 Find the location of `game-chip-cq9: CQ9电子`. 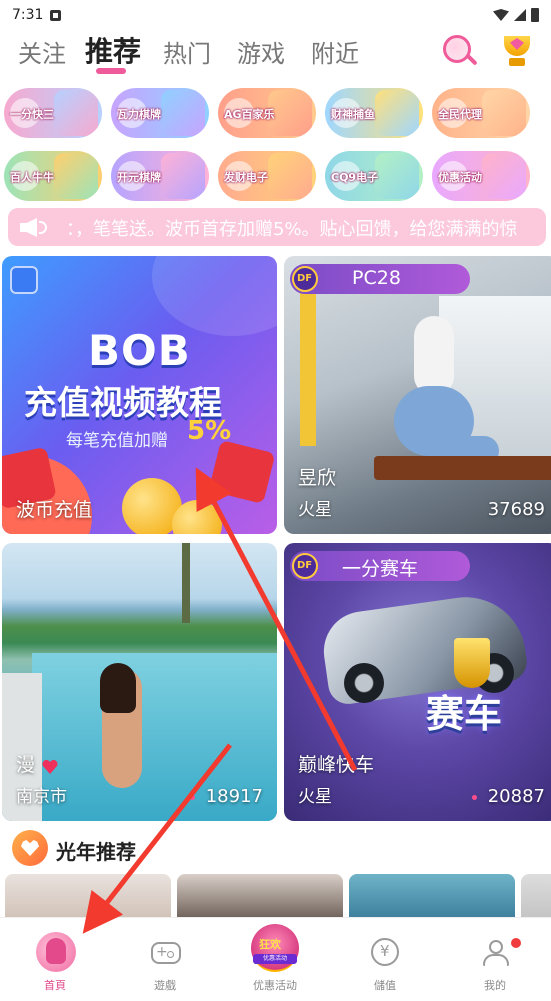

game-chip-cq9: CQ9电子 is located at coordinates (374, 176).